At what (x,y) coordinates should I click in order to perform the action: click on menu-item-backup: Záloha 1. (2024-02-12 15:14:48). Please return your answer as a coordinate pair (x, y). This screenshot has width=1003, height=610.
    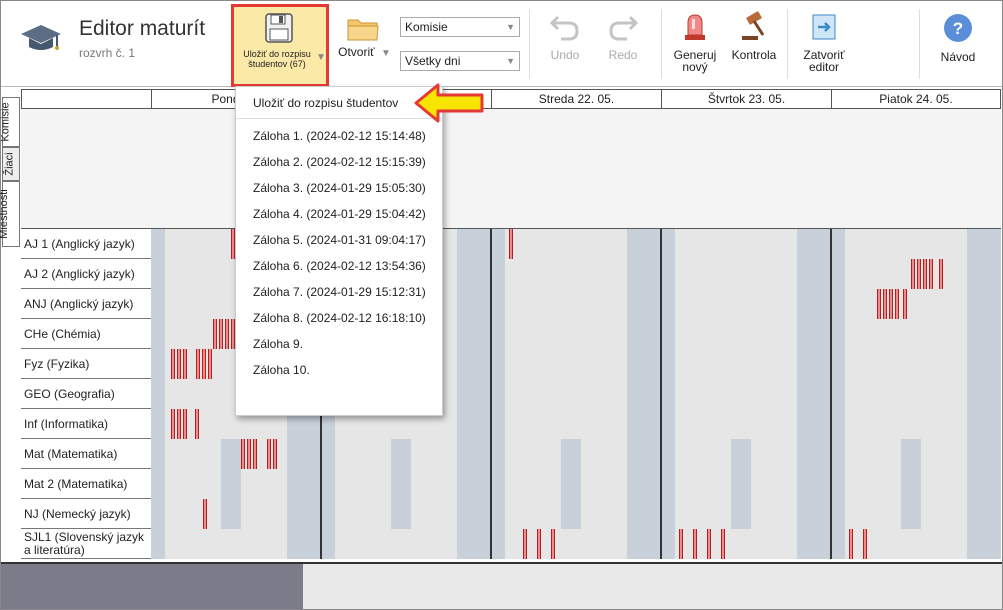
    Looking at the image, I should click on (339, 136).